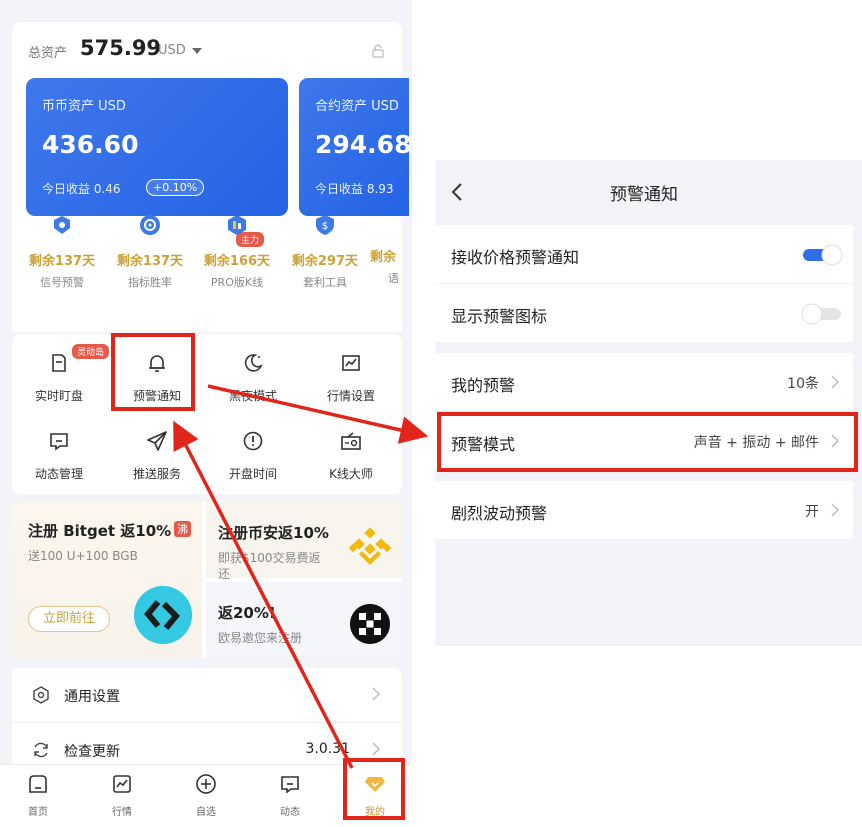 This screenshot has height=827, width=862. I want to click on menu-kline-master: K线大师, so click(351, 456).